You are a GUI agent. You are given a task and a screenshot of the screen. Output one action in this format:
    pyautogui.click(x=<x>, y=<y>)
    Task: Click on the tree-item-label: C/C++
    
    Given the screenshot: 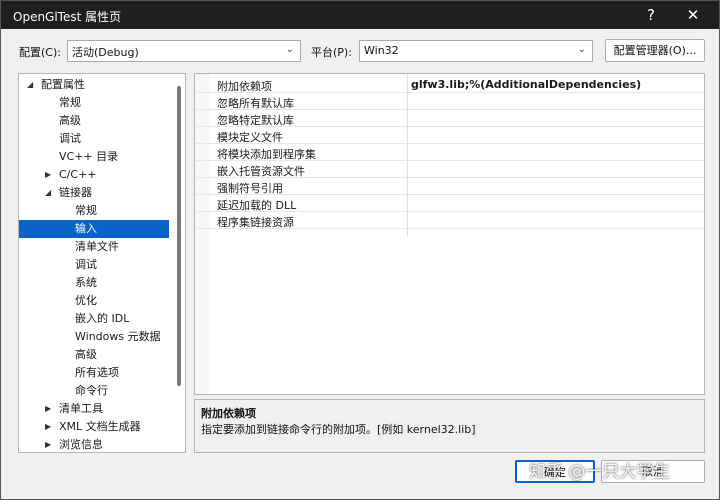 What is the action you would take?
    pyautogui.click(x=78, y=174)
    